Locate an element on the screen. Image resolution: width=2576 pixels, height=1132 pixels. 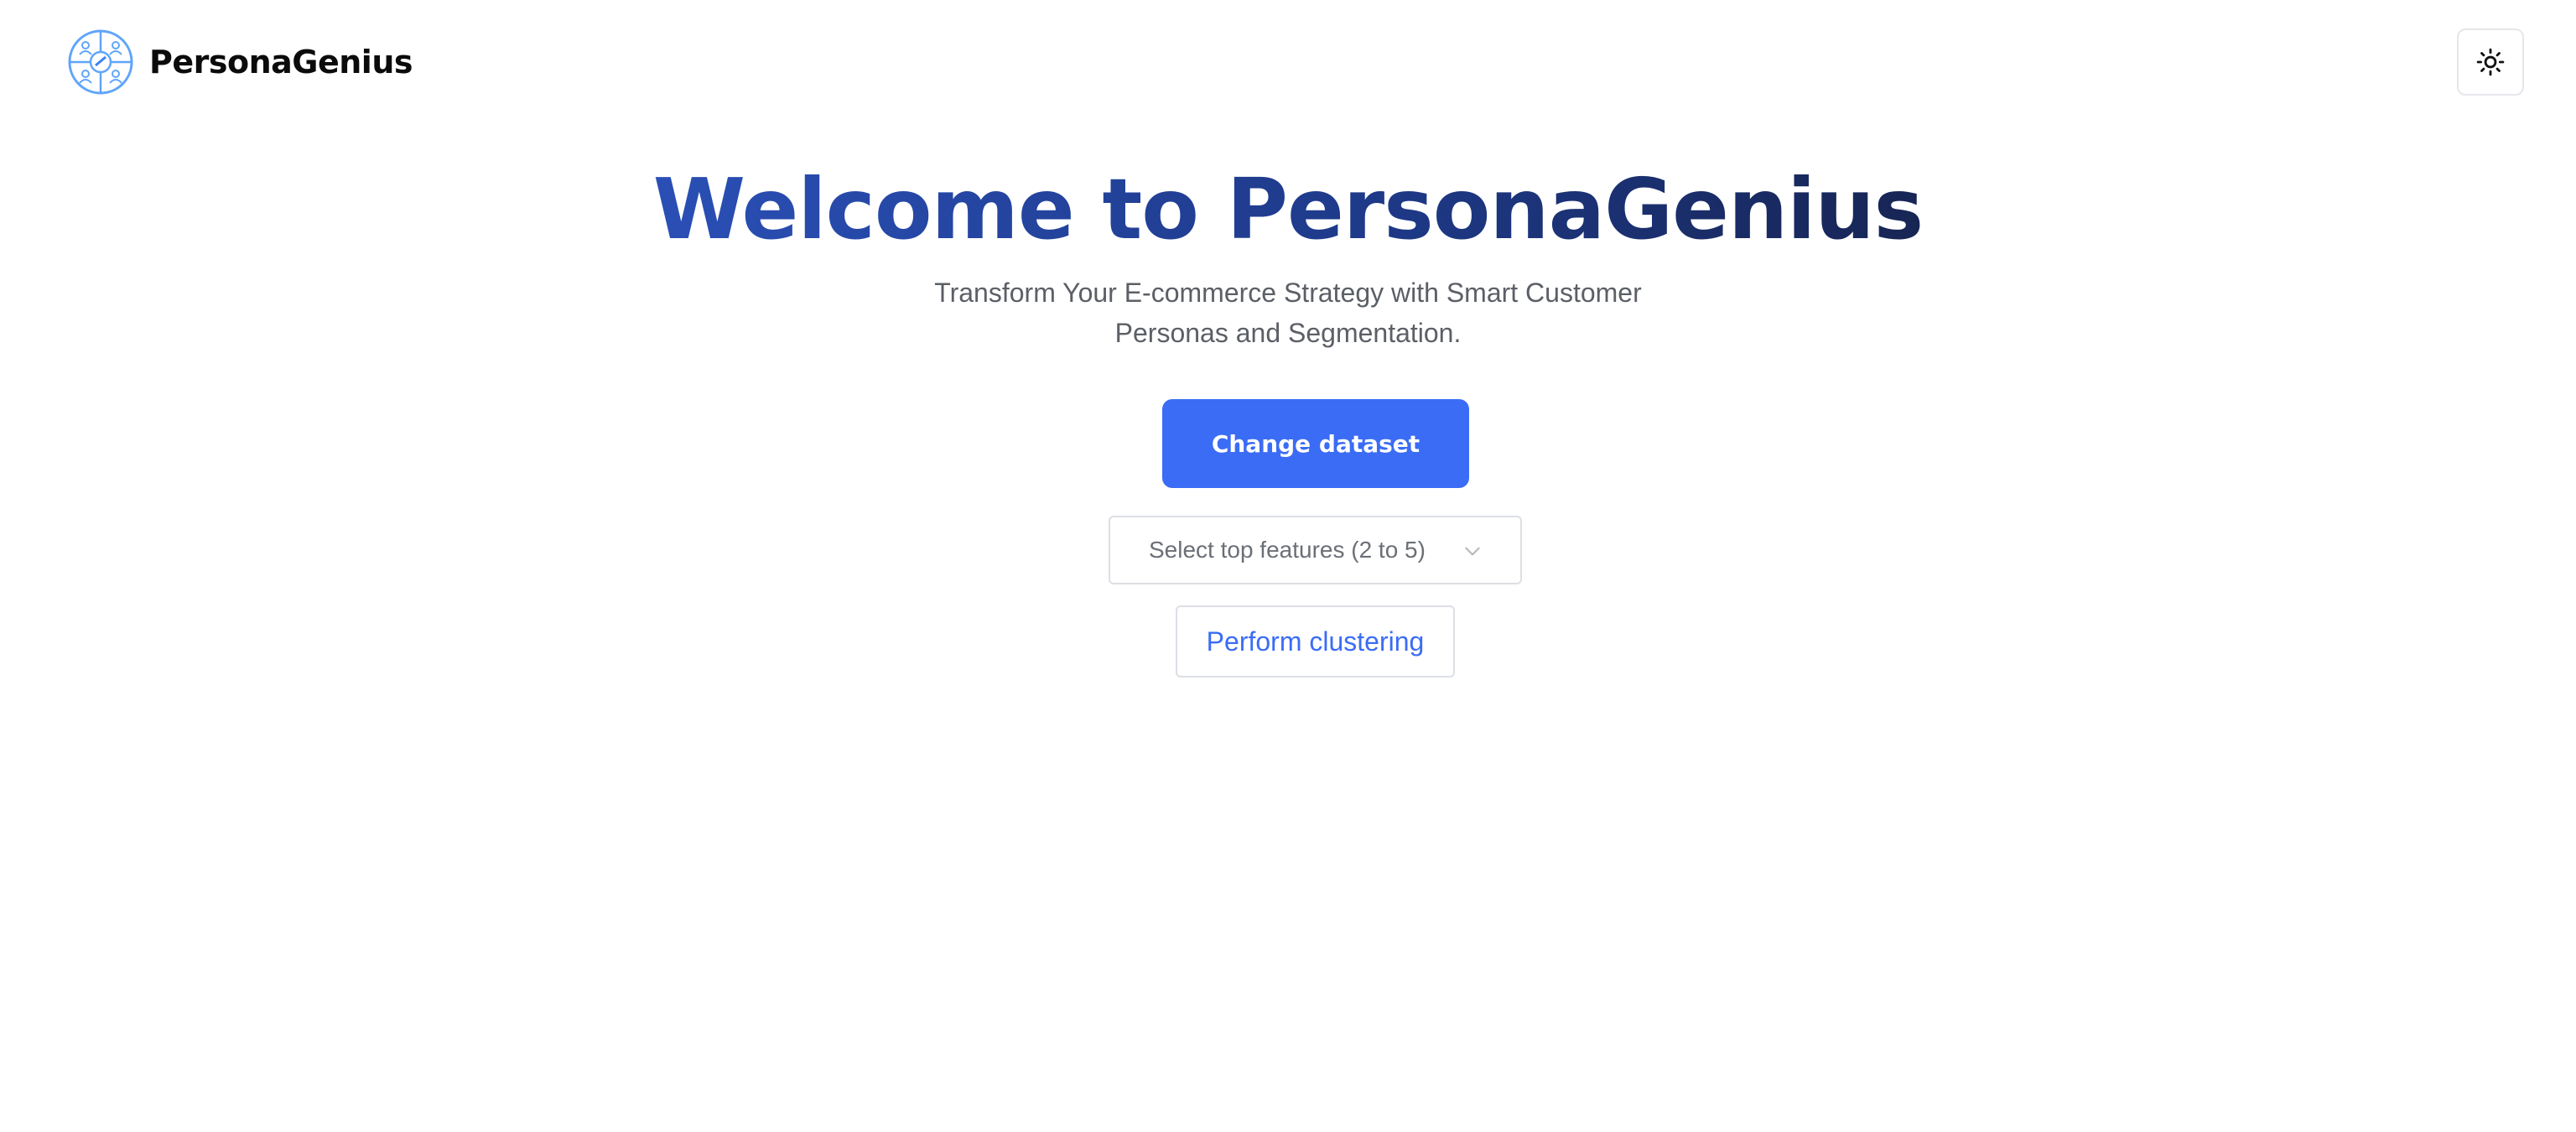
brand-name: PersonaGenius is located at coordinates (281, 62).